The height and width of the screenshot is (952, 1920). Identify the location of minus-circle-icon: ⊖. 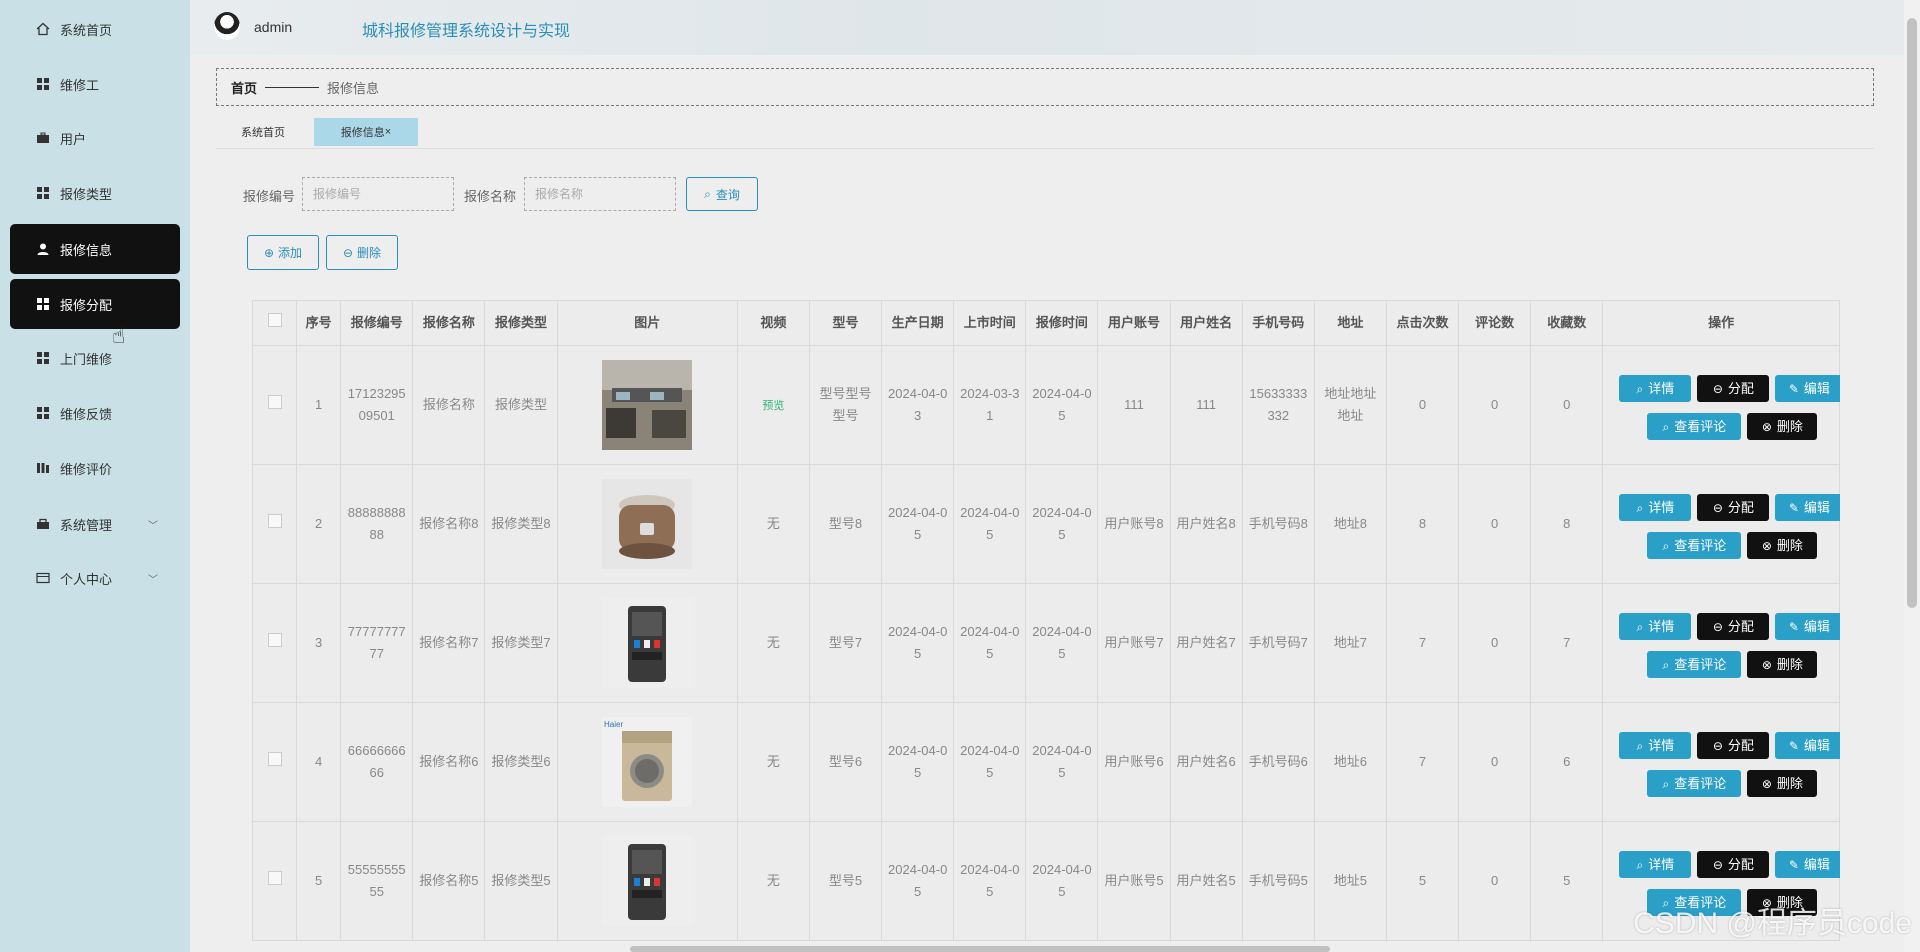
(1717, 507).